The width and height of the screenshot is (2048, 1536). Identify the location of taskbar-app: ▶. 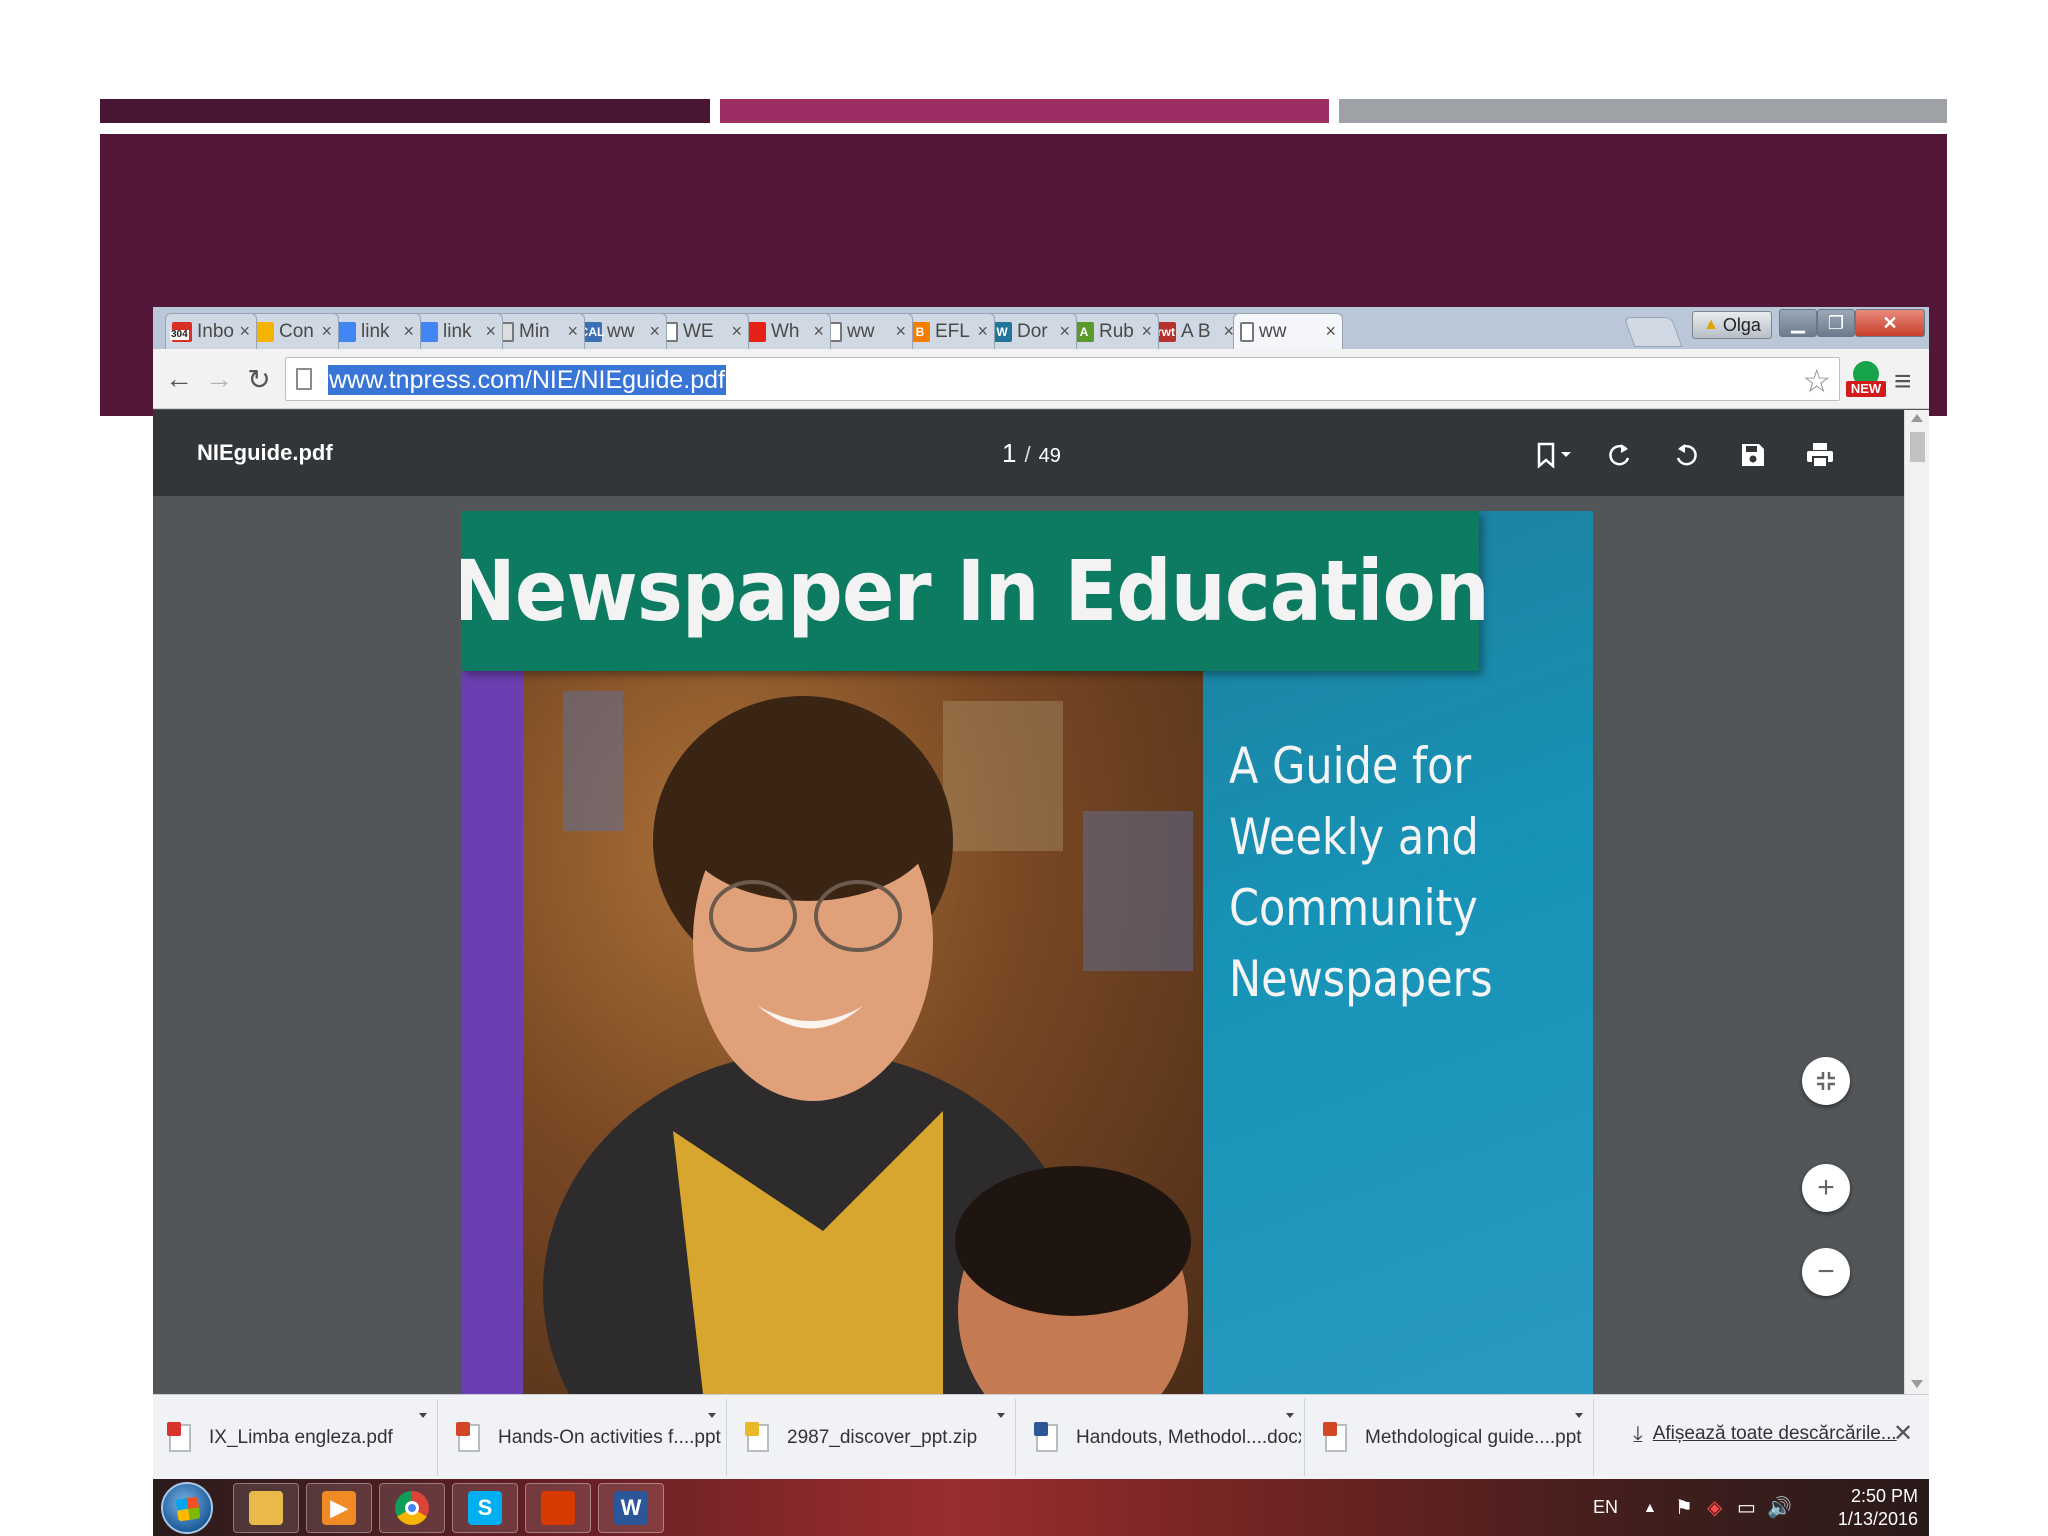
(339, 1508).